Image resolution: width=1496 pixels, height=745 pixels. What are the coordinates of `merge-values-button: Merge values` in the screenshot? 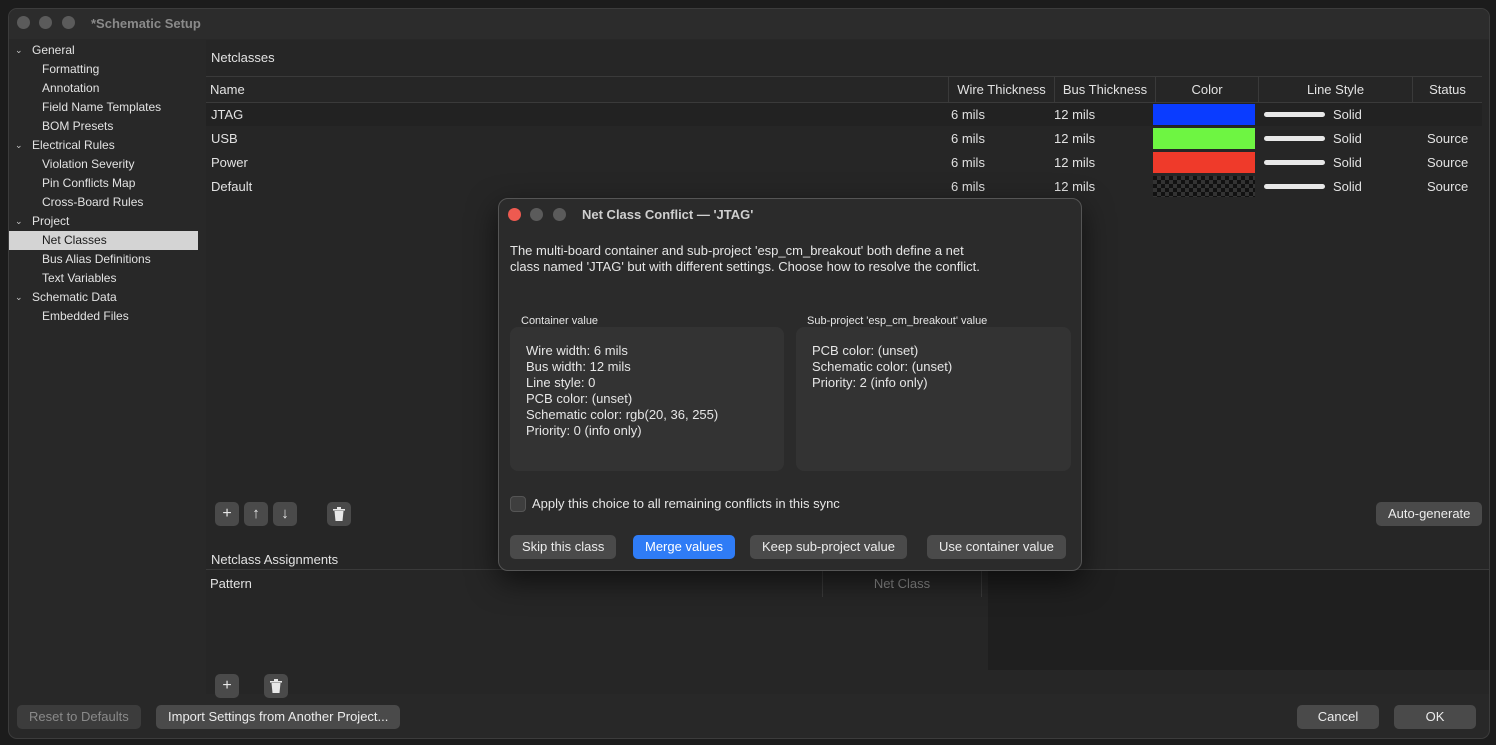 It's located at (684, 547).